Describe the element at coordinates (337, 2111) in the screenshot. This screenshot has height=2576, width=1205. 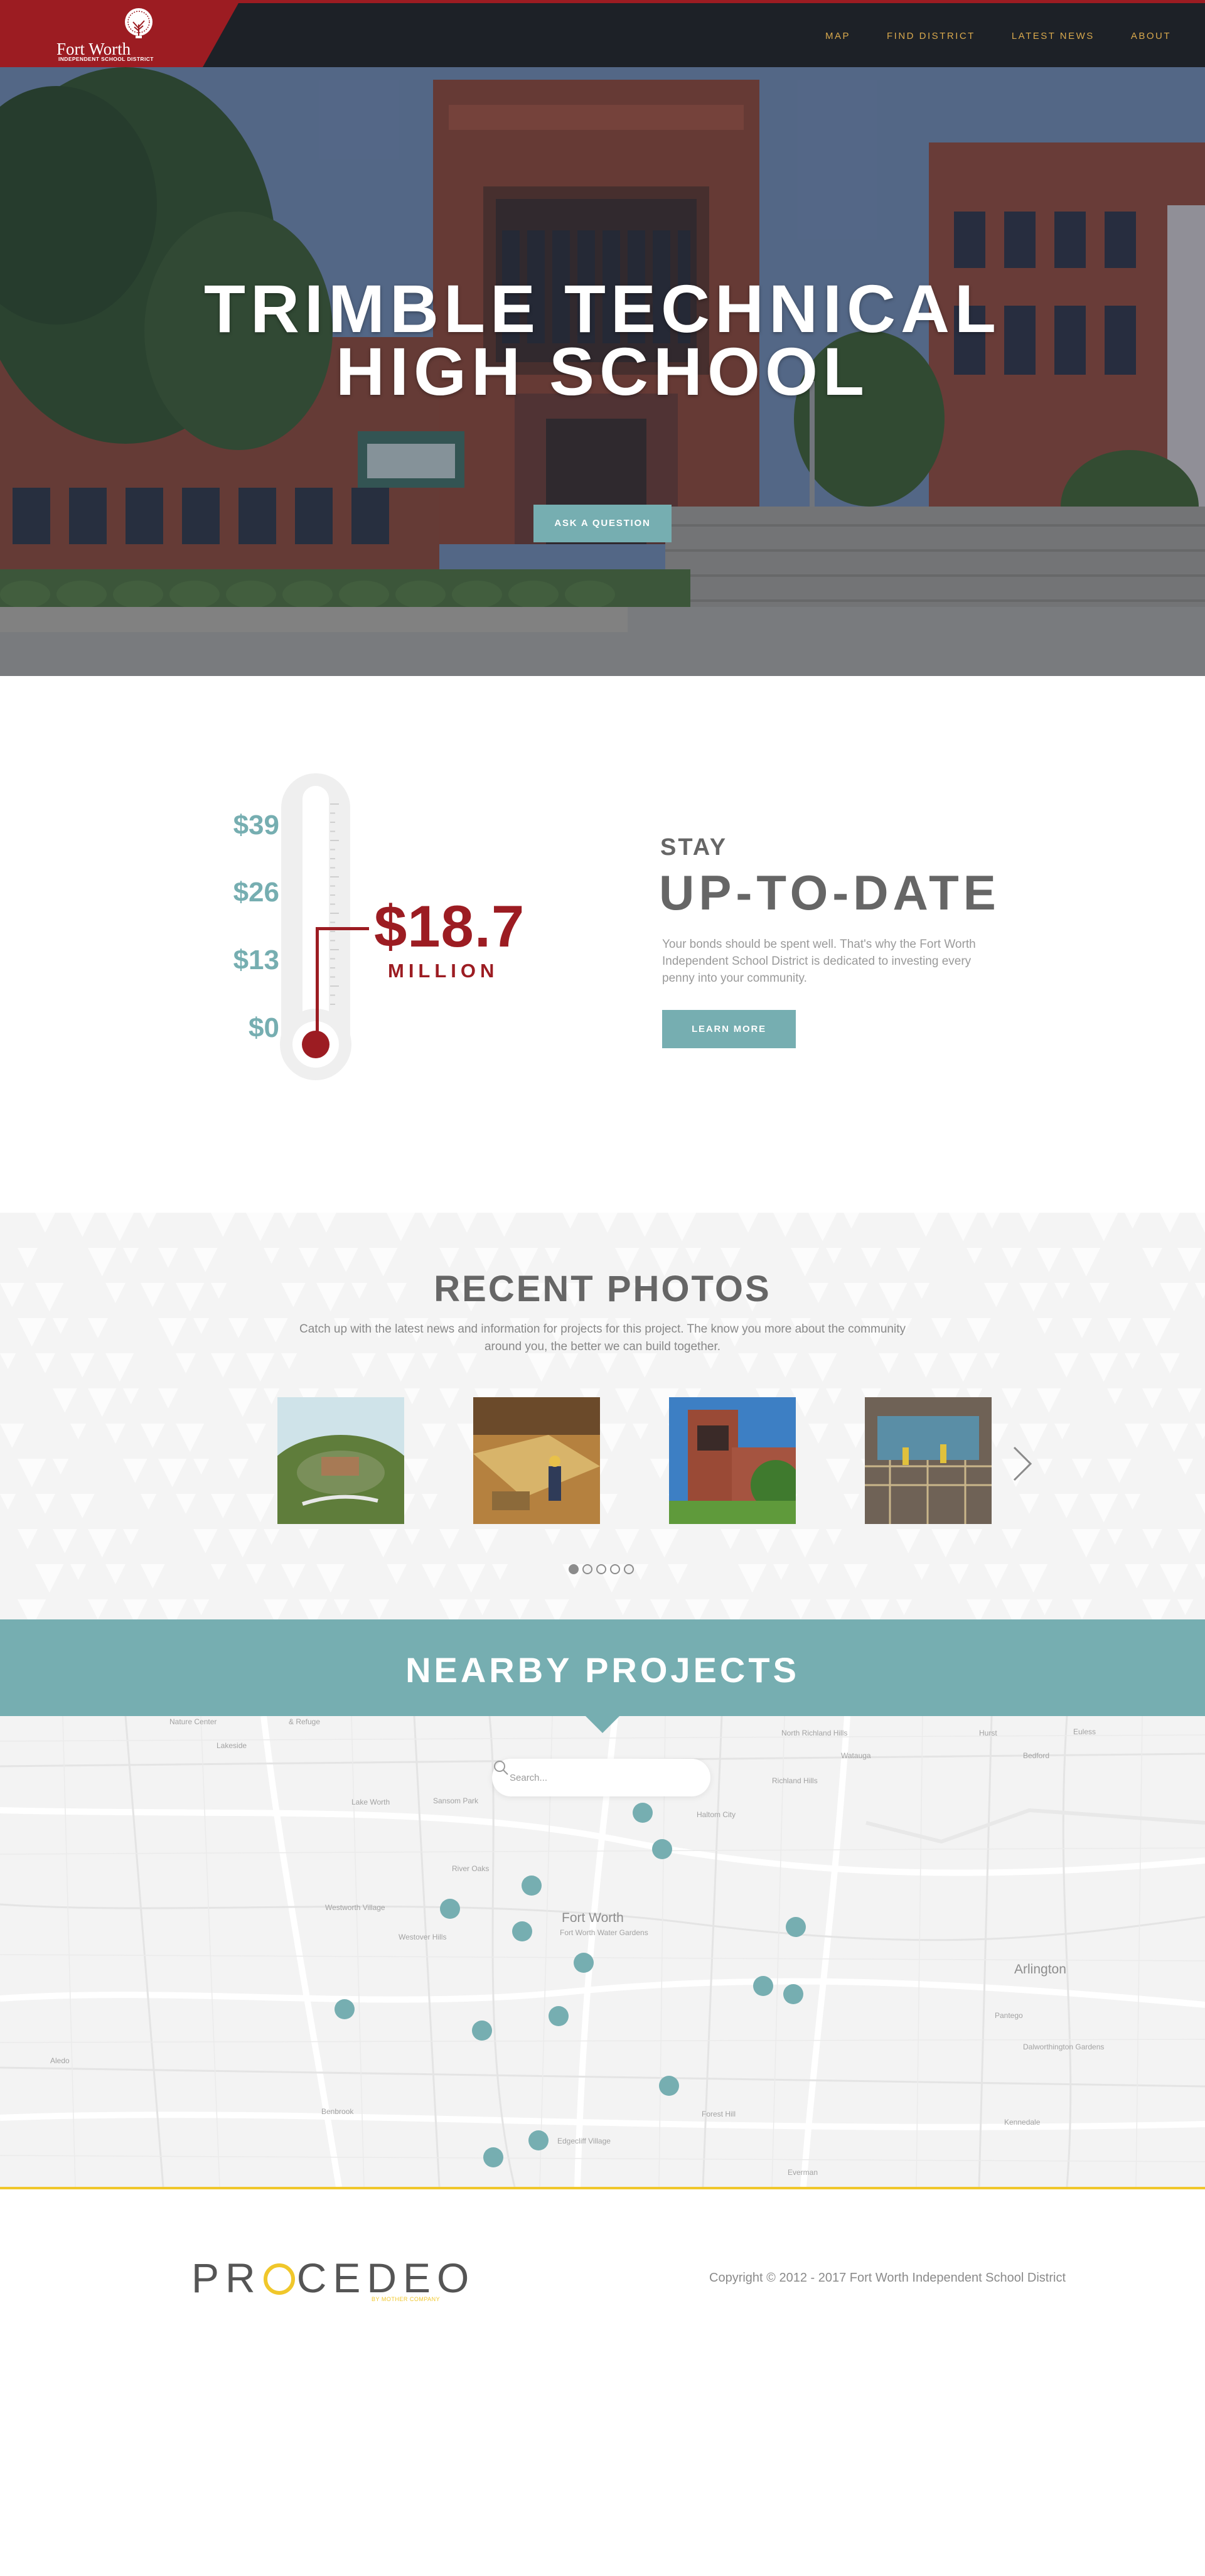
I see `map-label: Benbrook` at that location.